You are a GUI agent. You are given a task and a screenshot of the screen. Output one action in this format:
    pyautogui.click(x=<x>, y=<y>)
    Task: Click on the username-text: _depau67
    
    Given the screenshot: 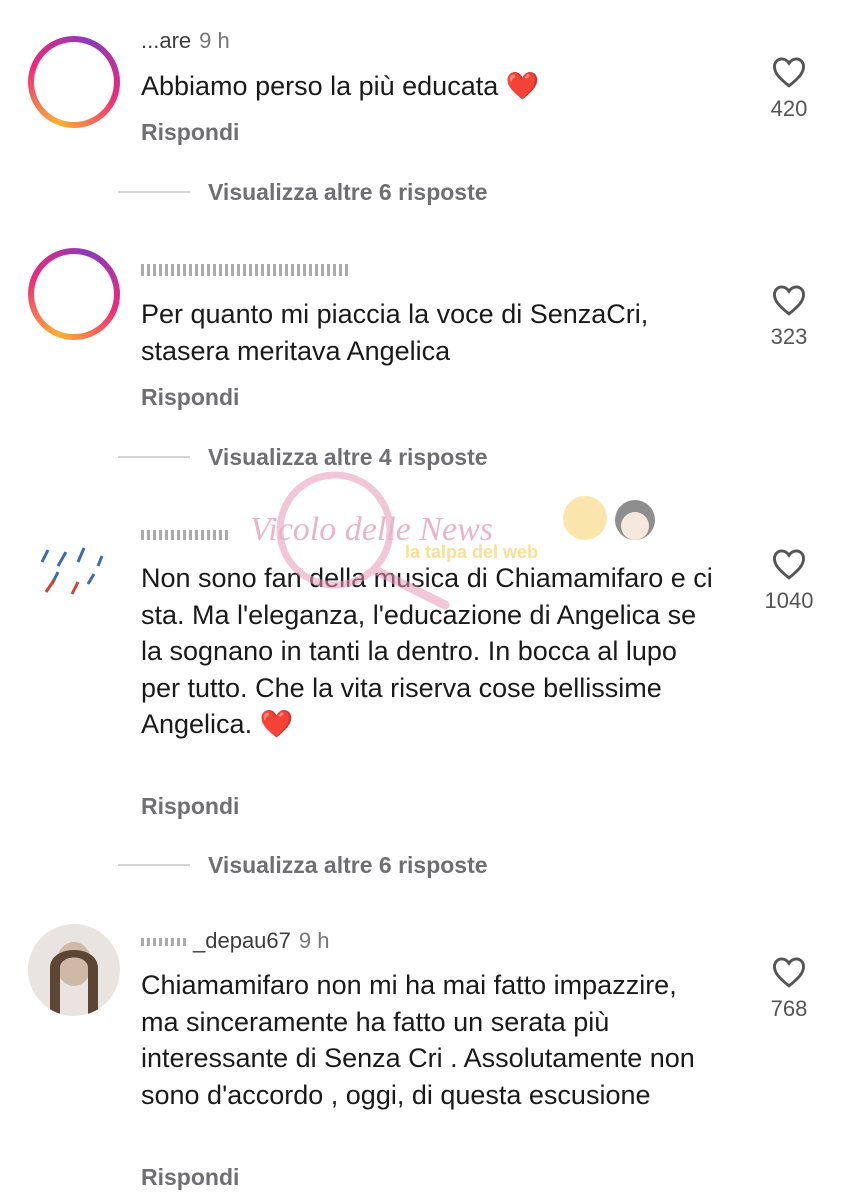 What is the action you would take?
    pyautogui.click(x=242, y=940)
    